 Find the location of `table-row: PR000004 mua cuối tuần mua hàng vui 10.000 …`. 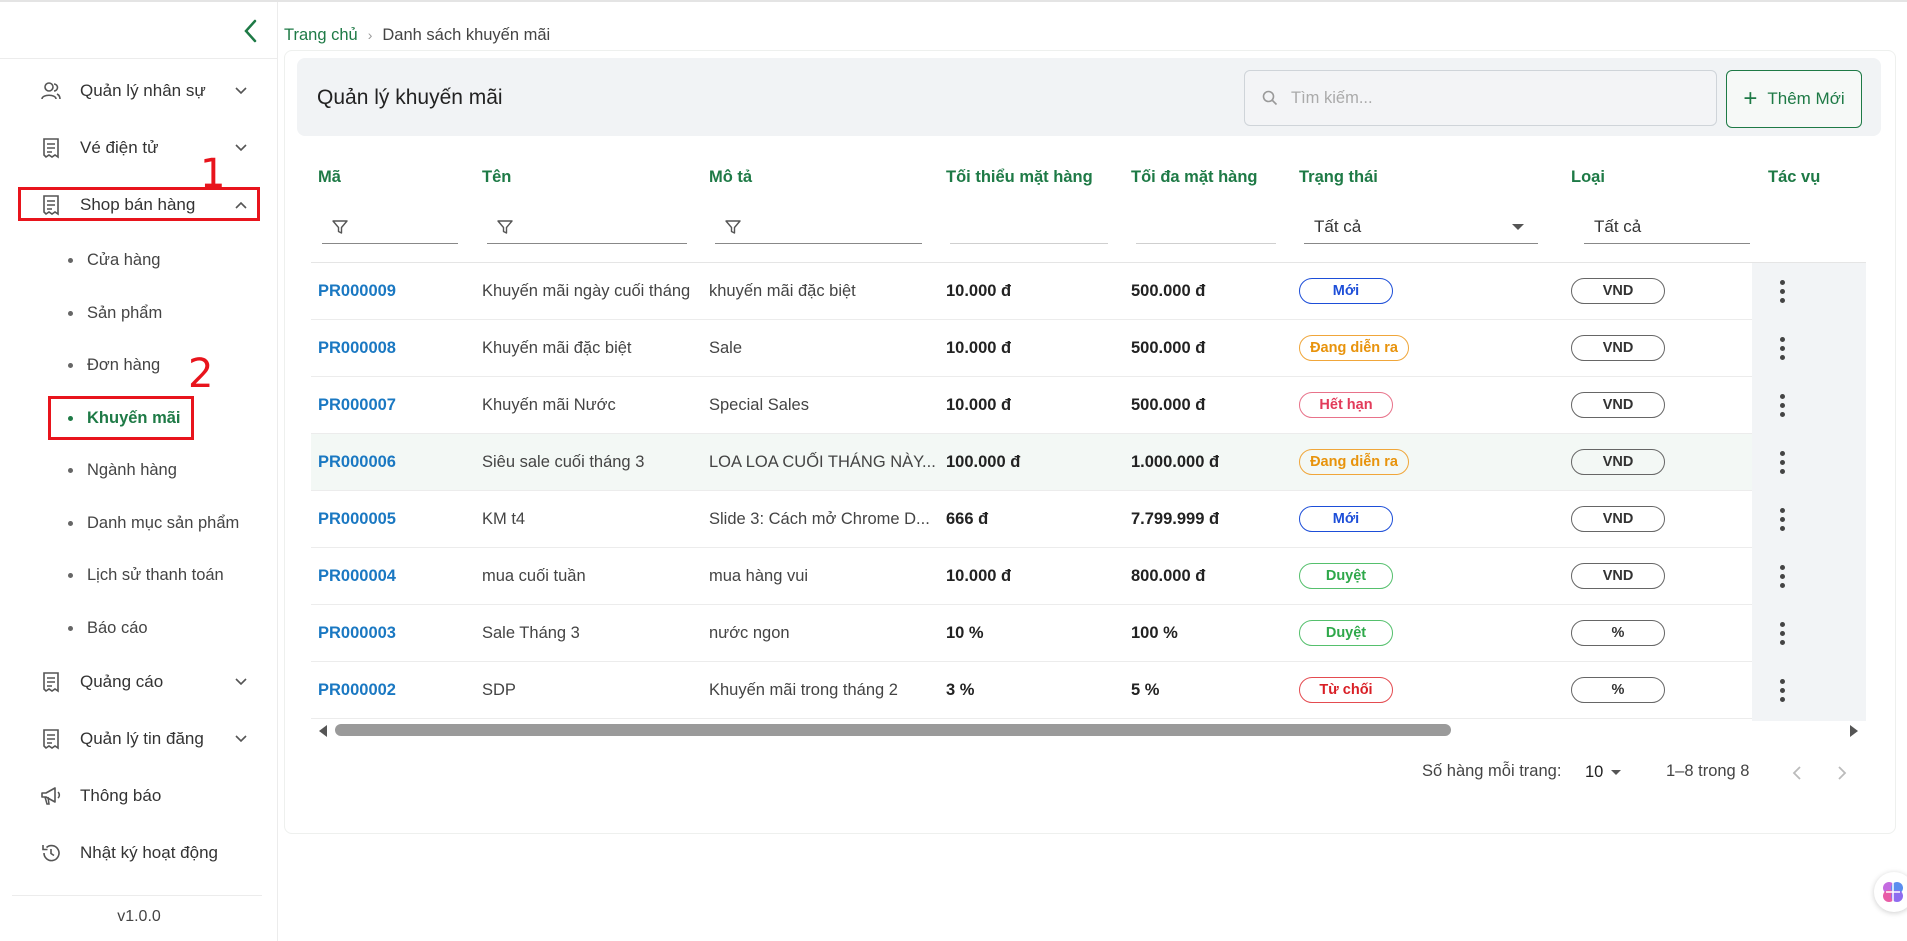

table-row: PR000004 mua cuối tuần mua hàng vui 10.000 … is located at coordinates (1088, 576).